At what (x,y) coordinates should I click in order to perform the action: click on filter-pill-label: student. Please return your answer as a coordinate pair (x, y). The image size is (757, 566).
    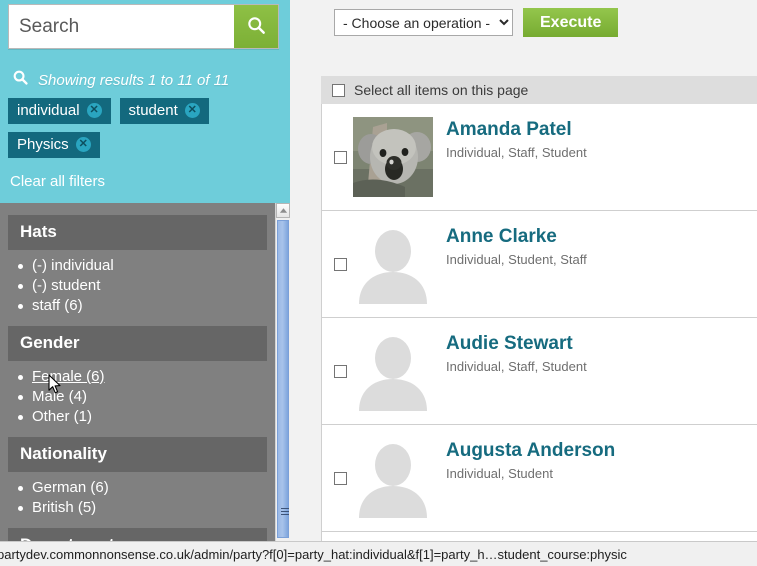
    Looking at the image, I should click on (153, 110).